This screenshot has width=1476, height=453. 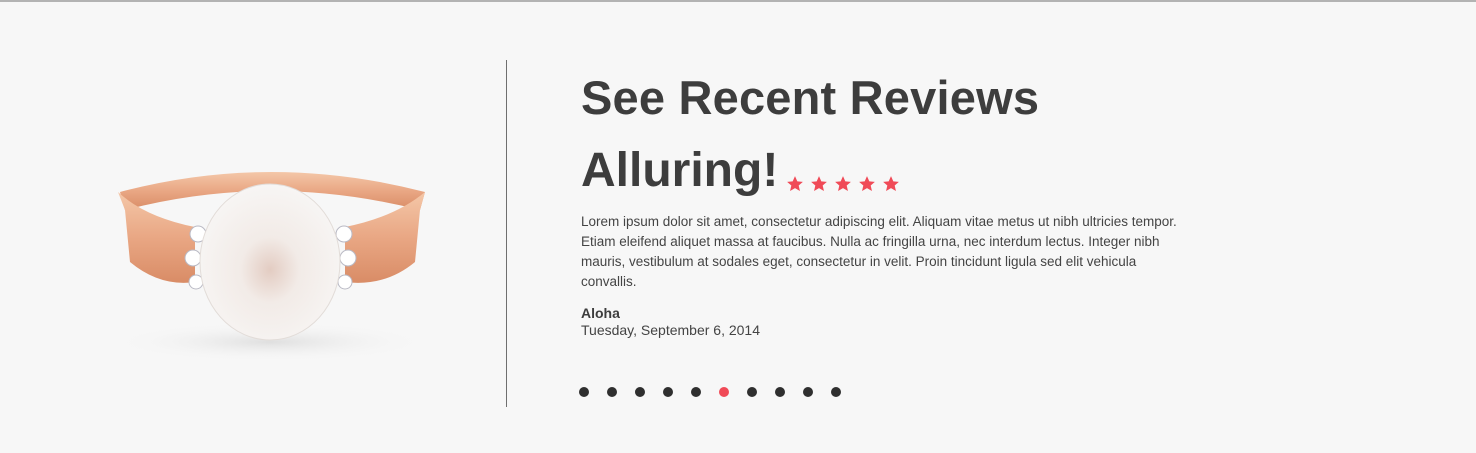 I want to click on reviewer-name: Aloha, so click(x=600, y=313).